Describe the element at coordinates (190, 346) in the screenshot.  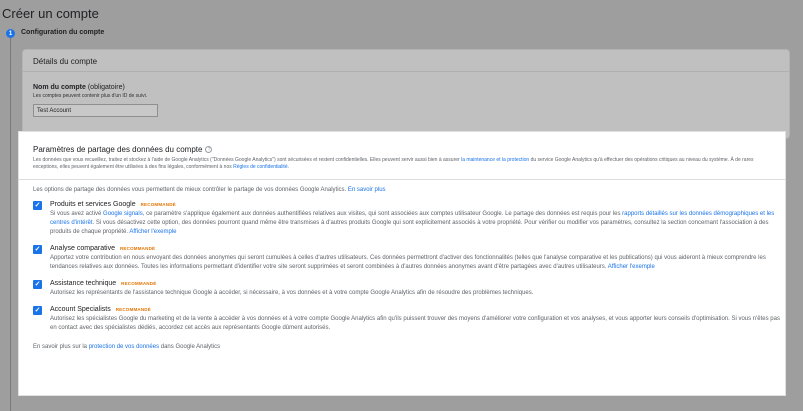
I see `footer-suffix: dans Google Analytics` at that location.